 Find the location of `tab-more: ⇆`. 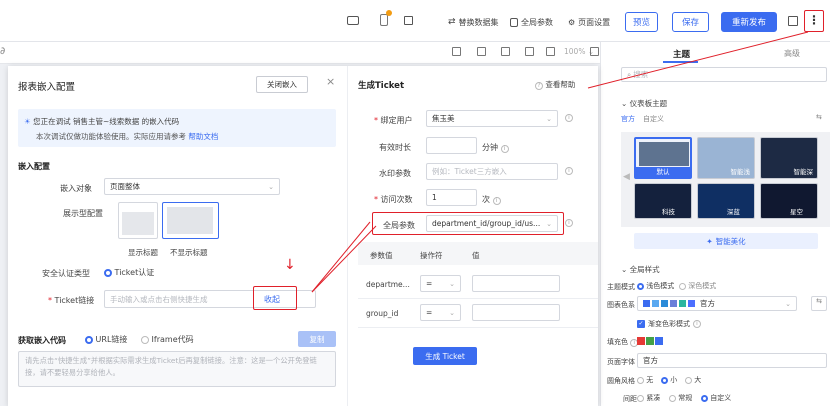

tab-more: ⇆ is located at coordinates (819, 117).